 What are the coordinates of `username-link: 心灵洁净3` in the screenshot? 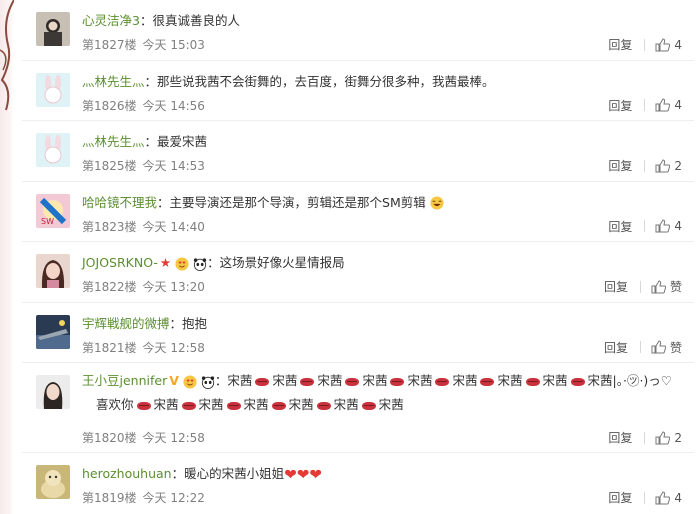 It's located at (111, 20).